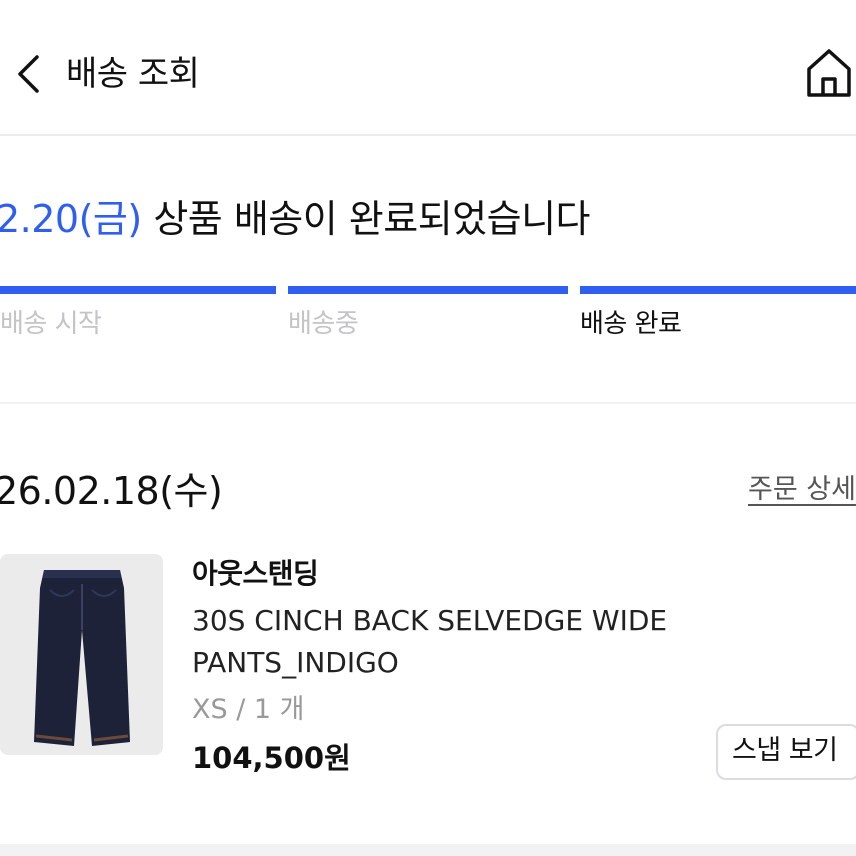 The height and width of the screenshot is (856, 856). I want to click on chevron-left-icon, so click(28, 74).